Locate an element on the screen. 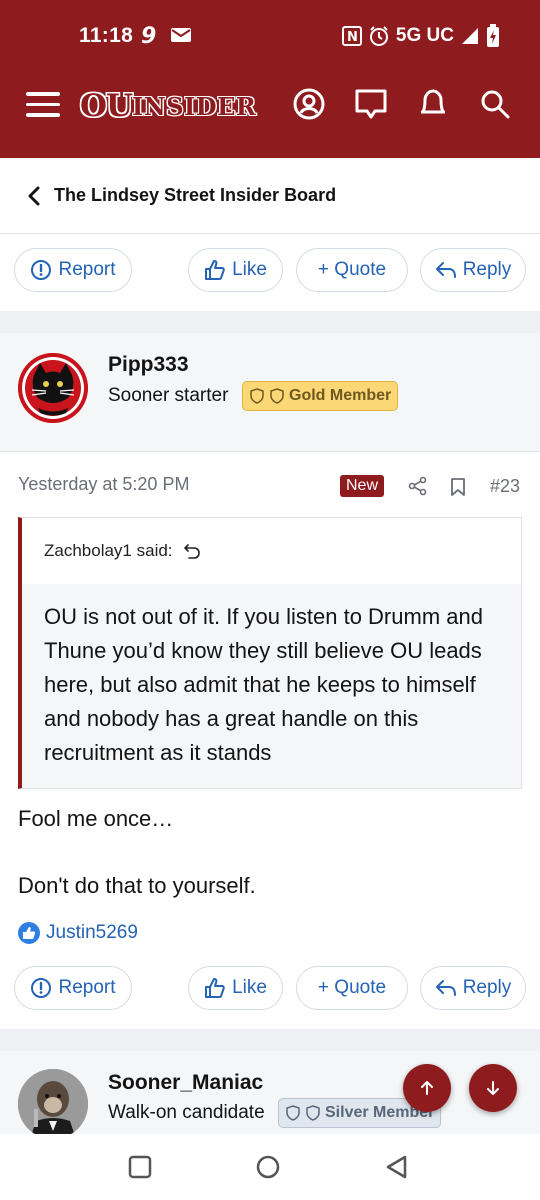  mail-icon is located at coordinates (181, 35).